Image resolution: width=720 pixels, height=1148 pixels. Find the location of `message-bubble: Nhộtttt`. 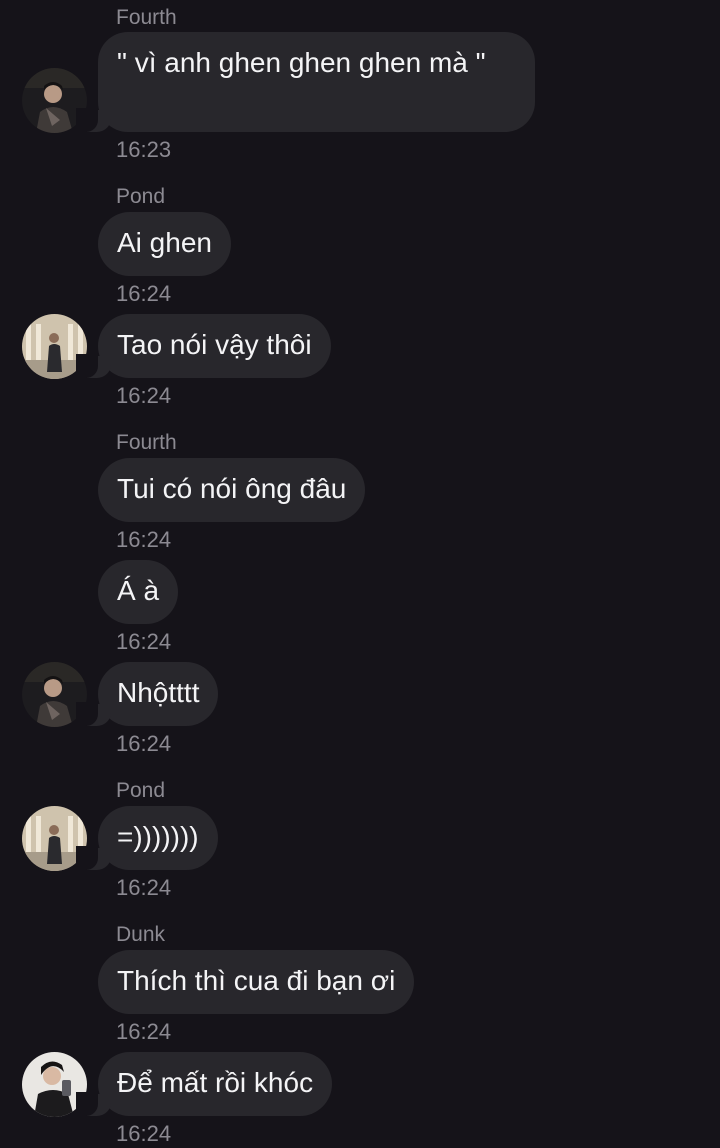

message-bubble: Nhộtttt is located at coordinates (147, 694).